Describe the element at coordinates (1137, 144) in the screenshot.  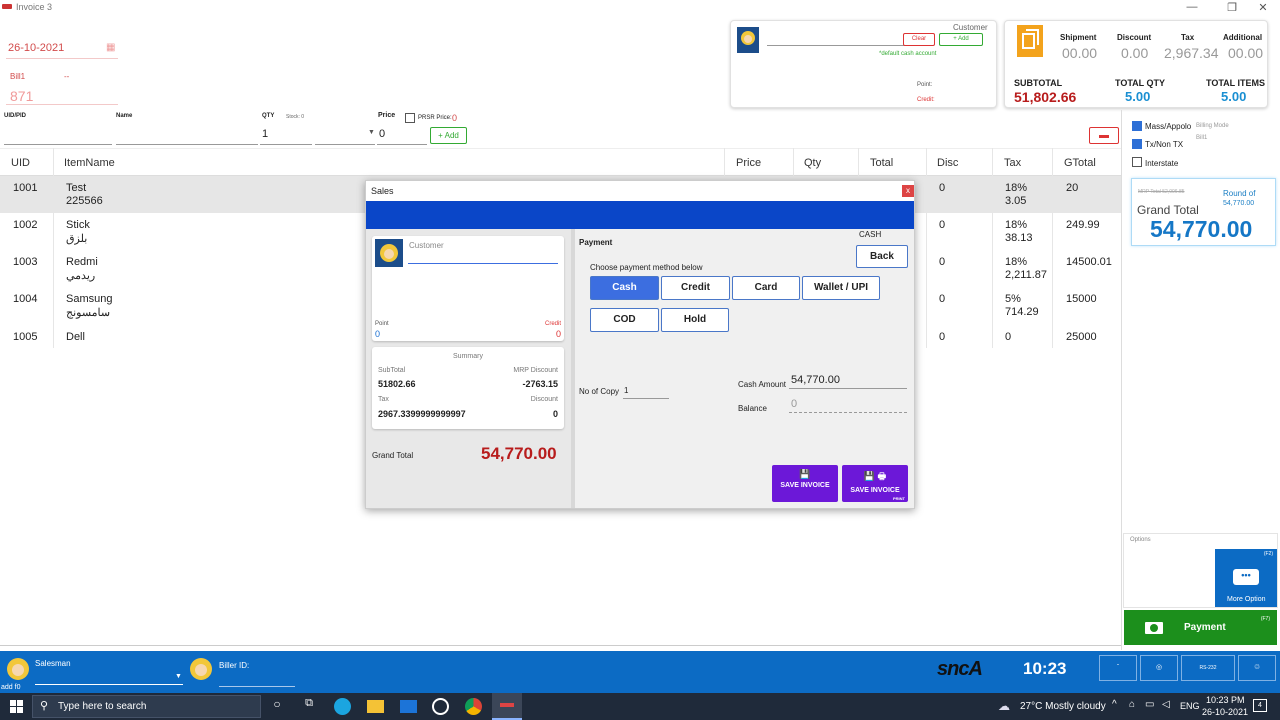
I see `tx-checkbox` at that location.